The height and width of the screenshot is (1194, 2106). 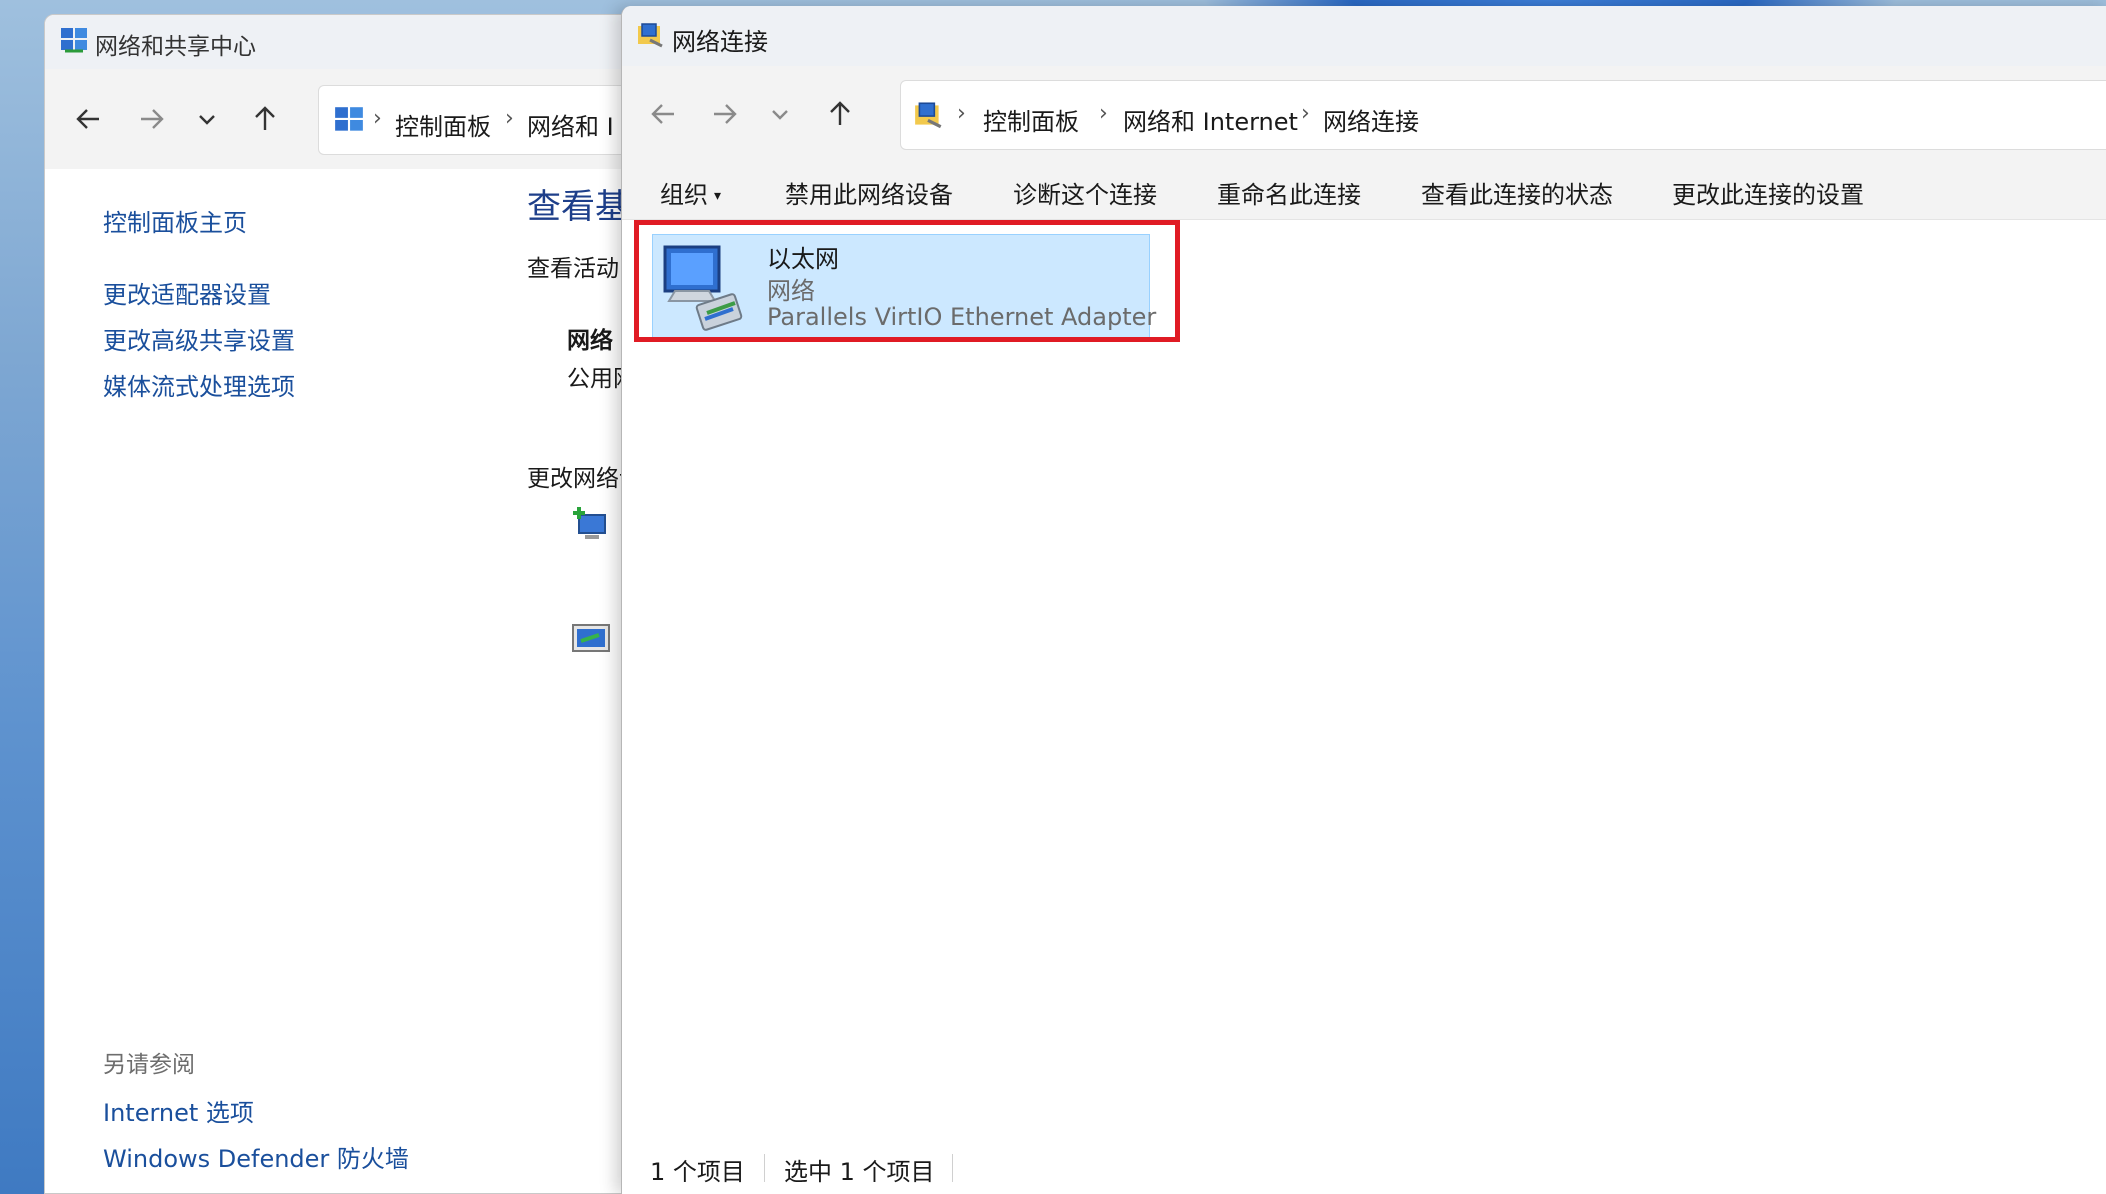 I want to click on diagnose-button: 诊断这个连接, so click(x=1085, y=192).